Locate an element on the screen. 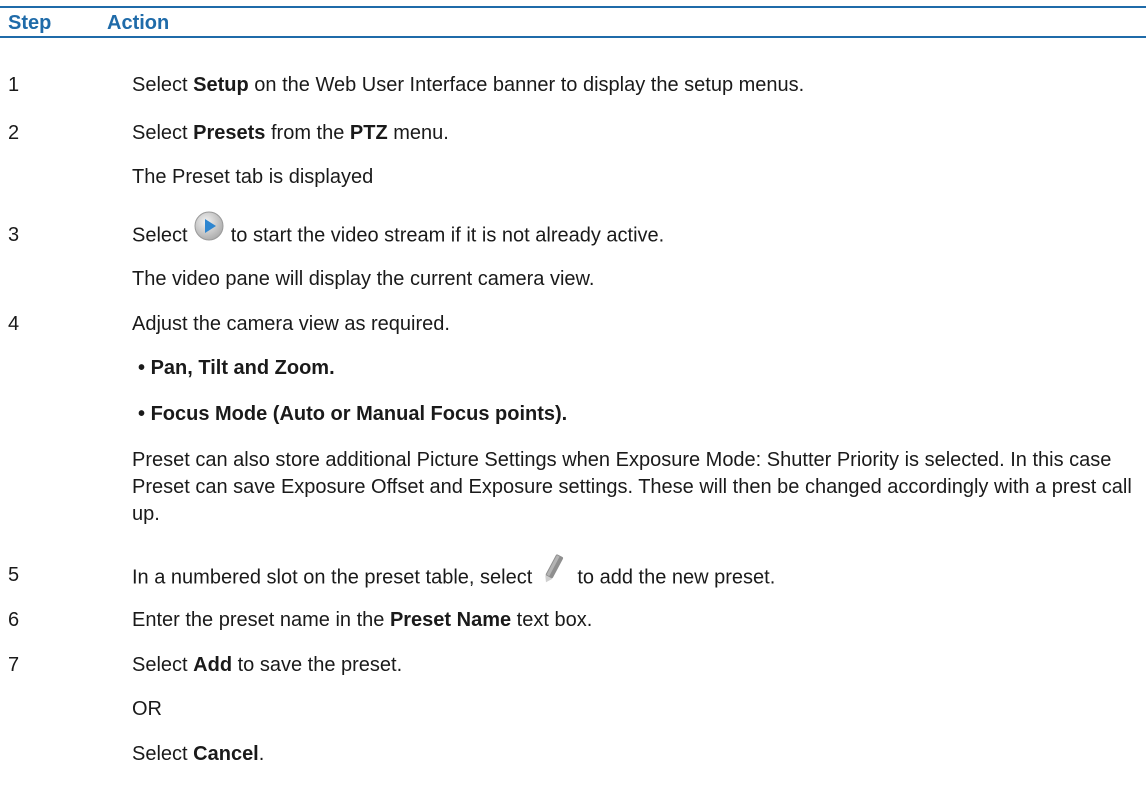  step-number: 4 is located at coordinates (14, 324).